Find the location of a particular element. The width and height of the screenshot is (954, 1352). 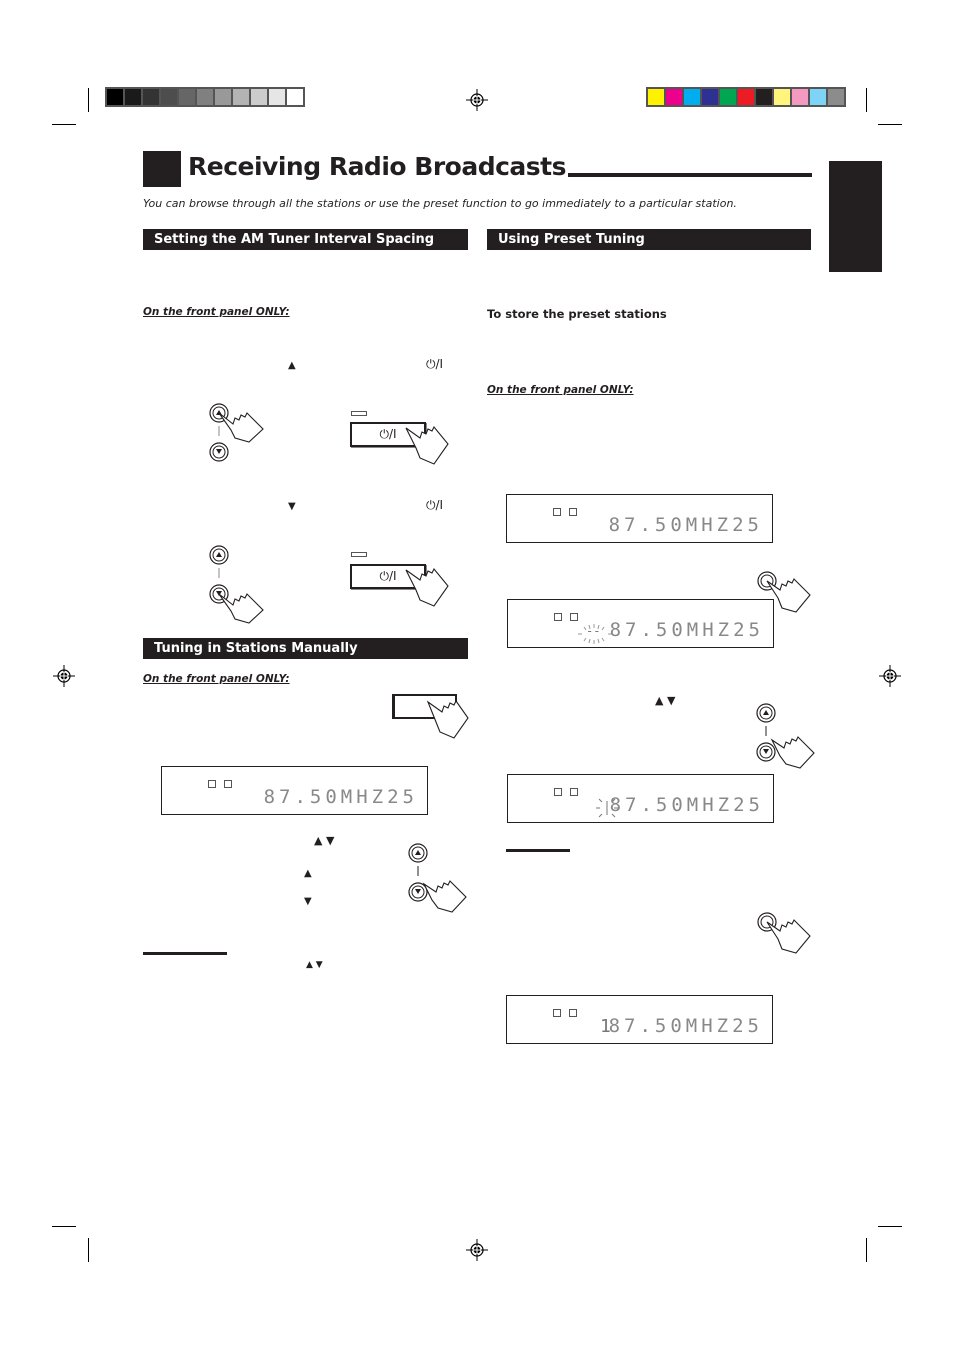

color-swatch-bar is located at coordinates (746, 97).